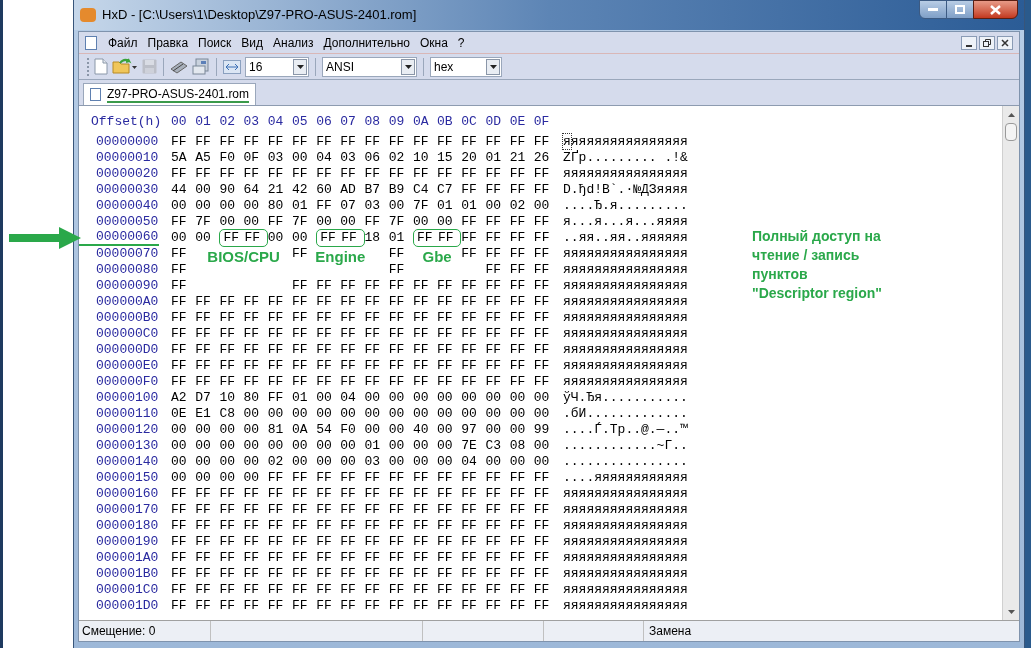 This screenshot has width=1031, height=648. Describe the element at coordinates (542, 158) in the screenshot. I see `hex-cell-text: 26` at that location.